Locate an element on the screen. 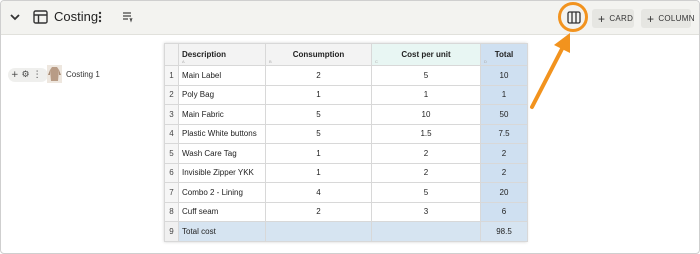 The width and height of the screenshot is (700, 254). table-row: 5 Wash Care Tag 1 2 2 is located at coordinates (346, 153).